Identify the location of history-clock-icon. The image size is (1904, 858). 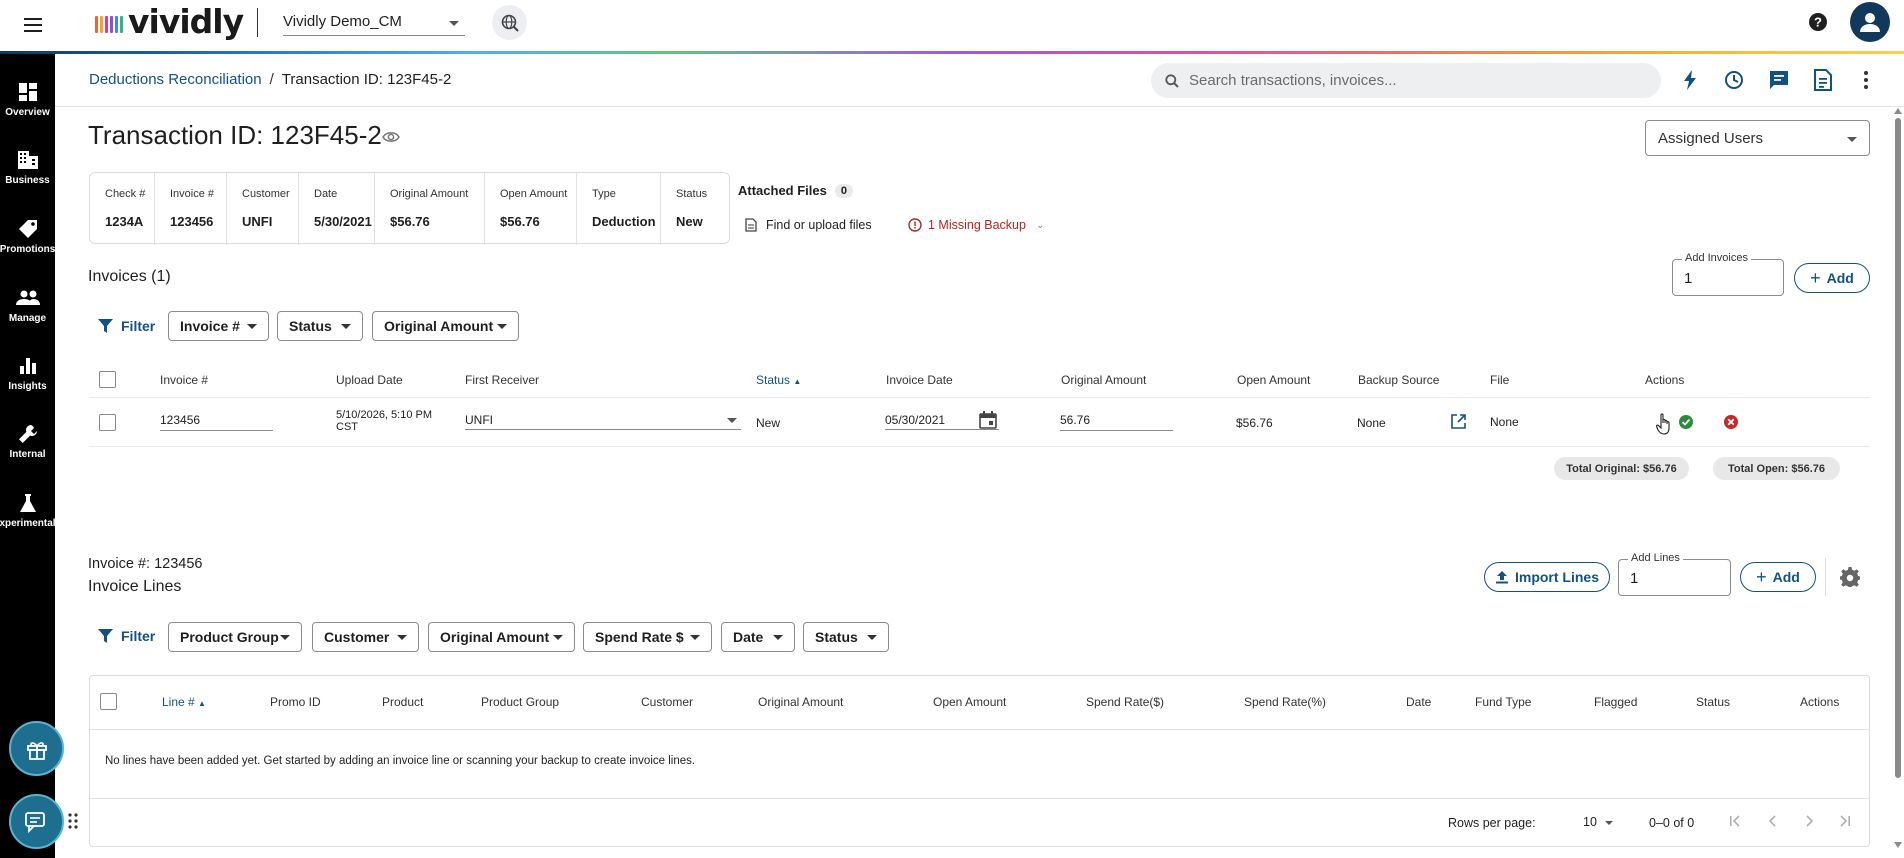
(1734, 80).